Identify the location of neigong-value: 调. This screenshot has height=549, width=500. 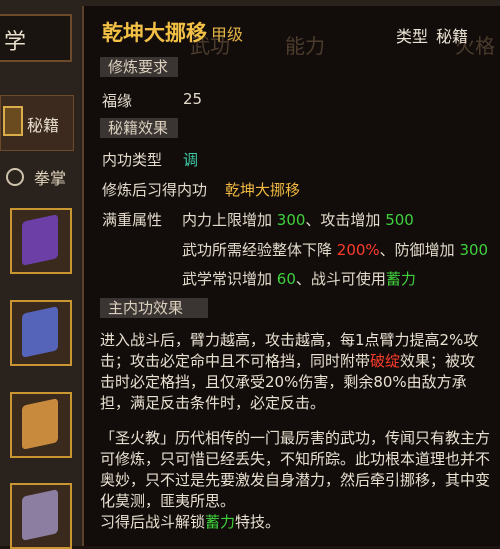
(191, 160).